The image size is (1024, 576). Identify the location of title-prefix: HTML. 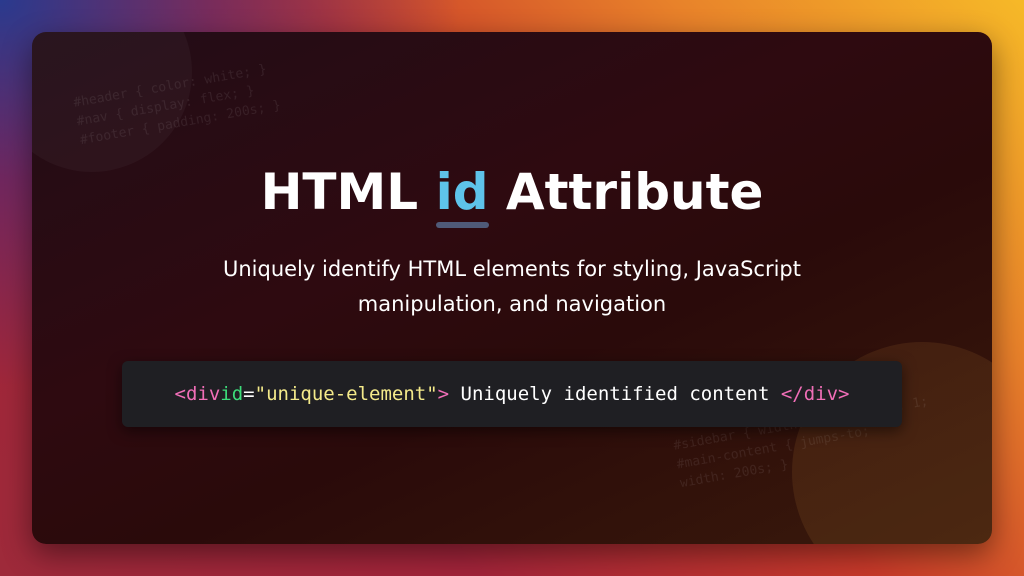
(348, 192).